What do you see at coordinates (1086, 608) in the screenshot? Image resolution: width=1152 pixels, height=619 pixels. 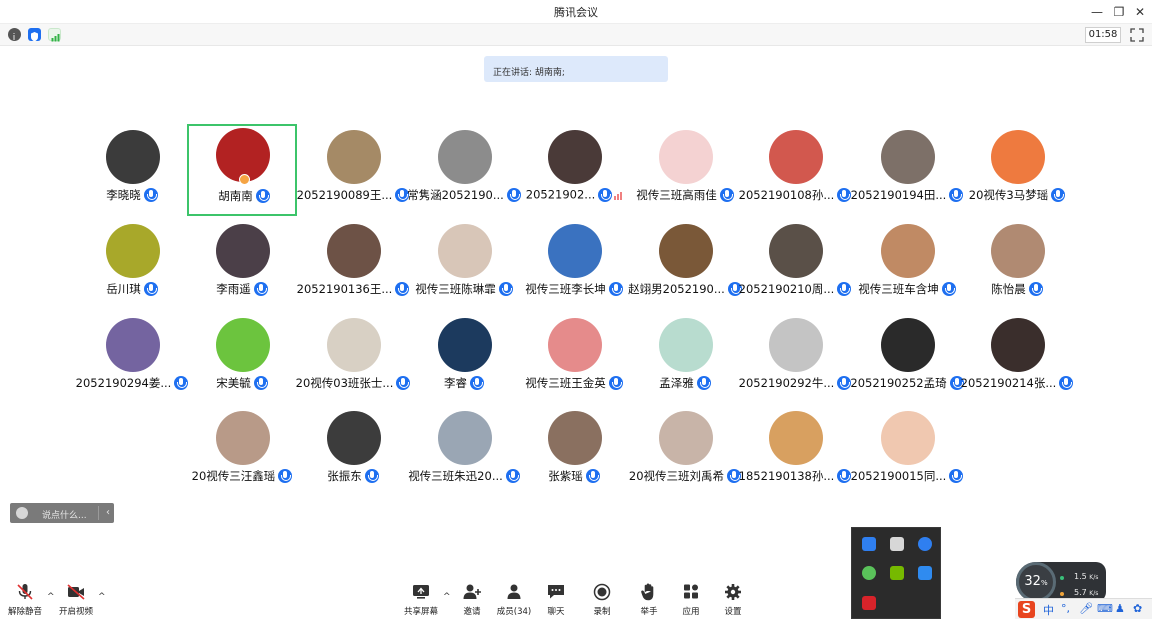 I see `voice-icon: 🎤︎` at bounding box center [1086, 608].